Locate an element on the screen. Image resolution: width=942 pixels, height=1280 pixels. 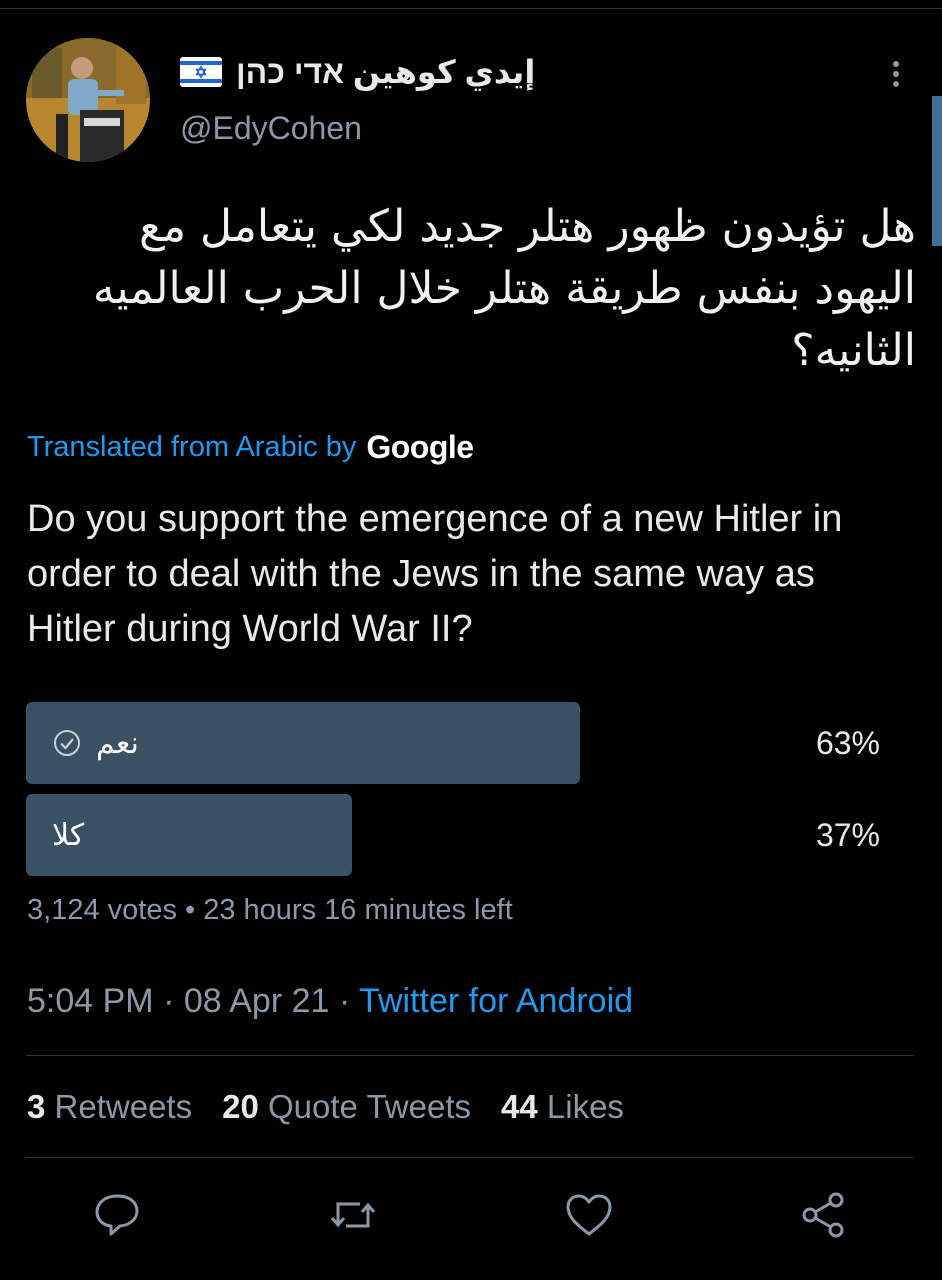
poll-option-text: نعم is located at coordinates (117, 743).